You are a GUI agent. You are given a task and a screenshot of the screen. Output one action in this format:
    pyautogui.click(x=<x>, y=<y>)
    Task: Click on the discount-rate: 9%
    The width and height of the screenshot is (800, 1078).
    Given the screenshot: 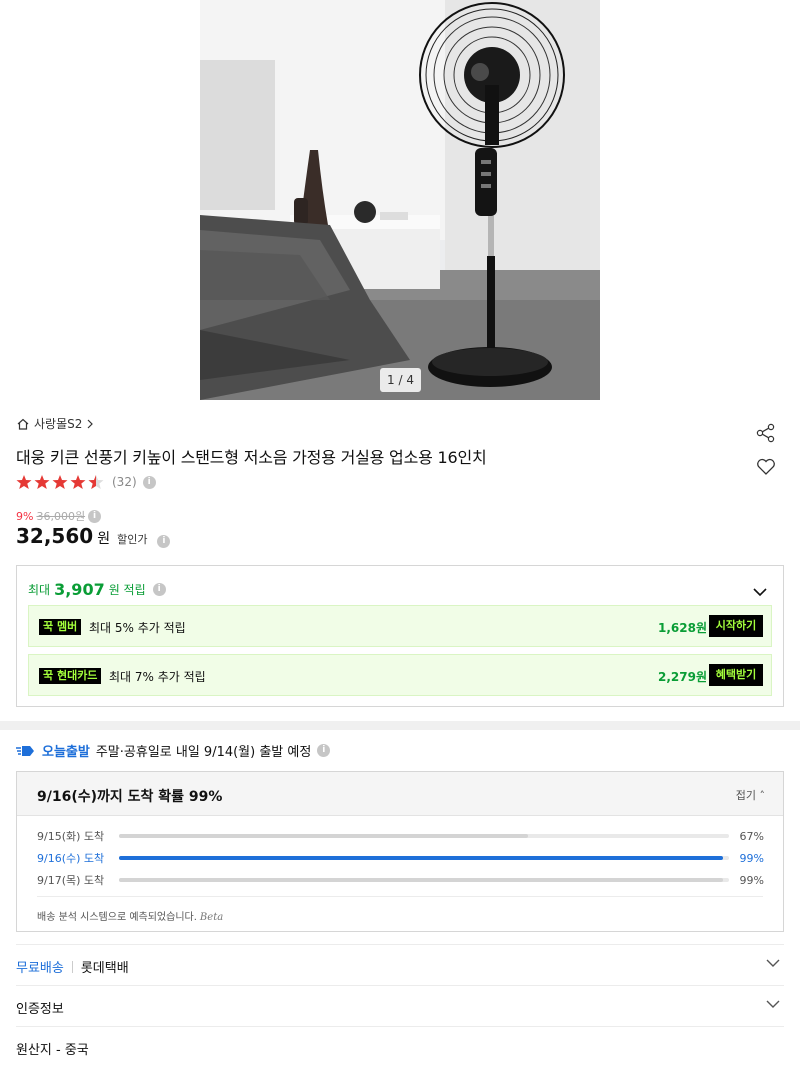 What is the action you would take?
    pyautogui.click(x=25, y=516)
    